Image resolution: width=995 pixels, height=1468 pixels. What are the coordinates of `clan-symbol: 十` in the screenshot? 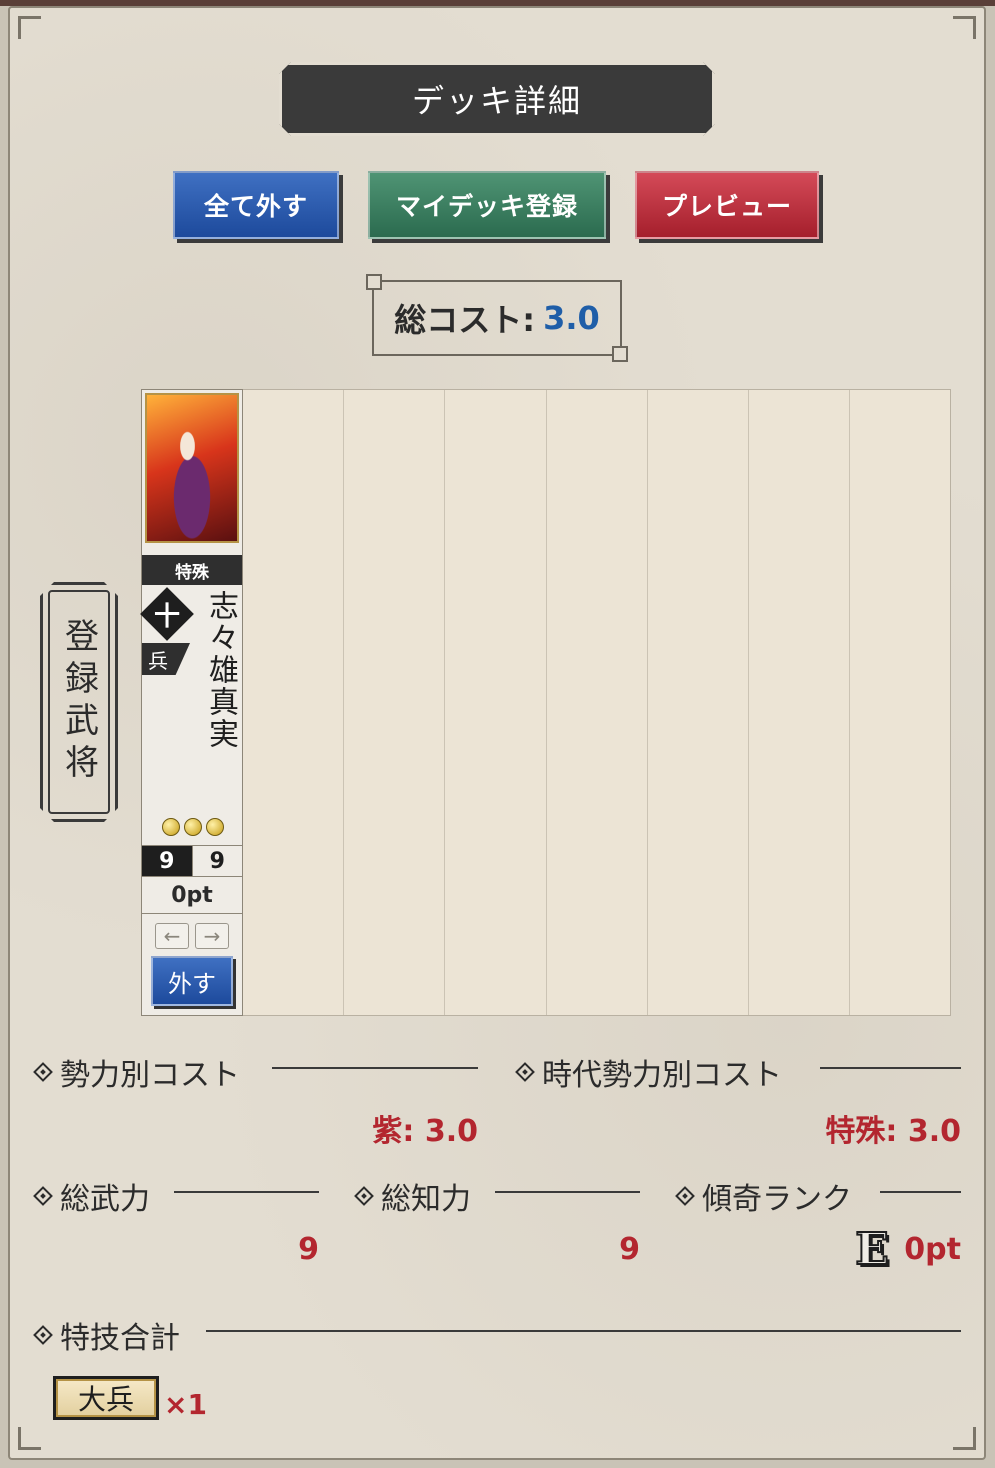 It's located at (166, 616).